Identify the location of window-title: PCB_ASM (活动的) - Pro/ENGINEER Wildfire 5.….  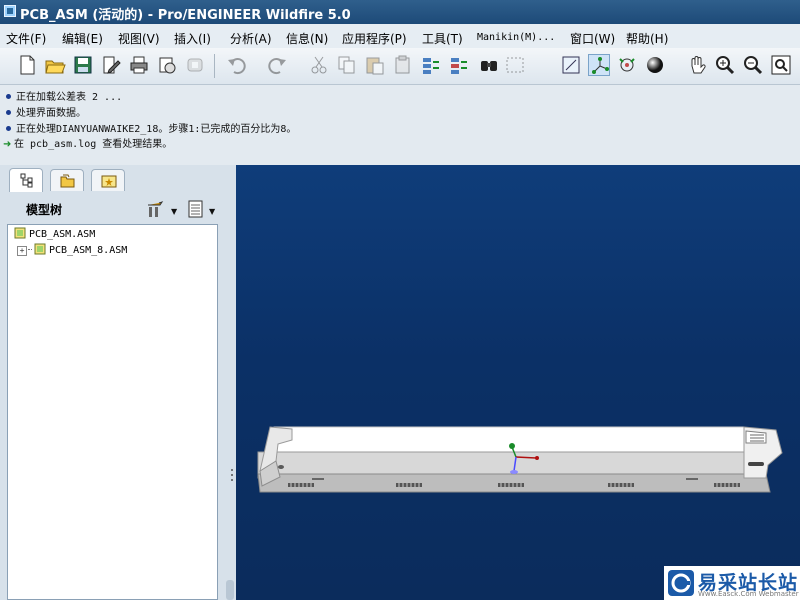
(185, 15).